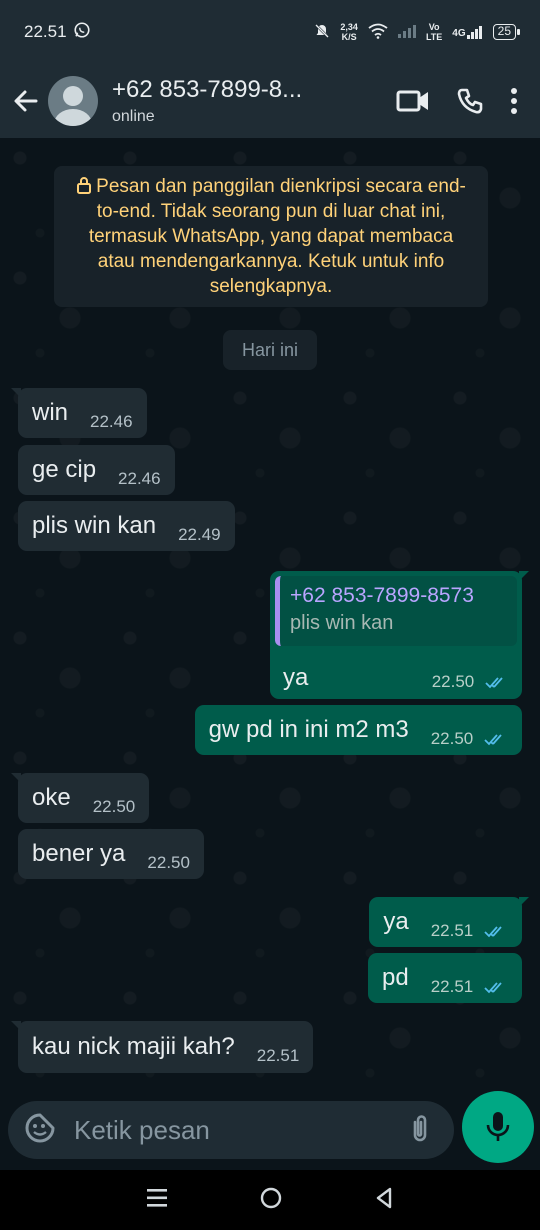 The width and height of the screenshot is (540, 1230). Describe the element at coordinates (79, 853) in the screenshot. I see `message-text: bener ya` at that location.